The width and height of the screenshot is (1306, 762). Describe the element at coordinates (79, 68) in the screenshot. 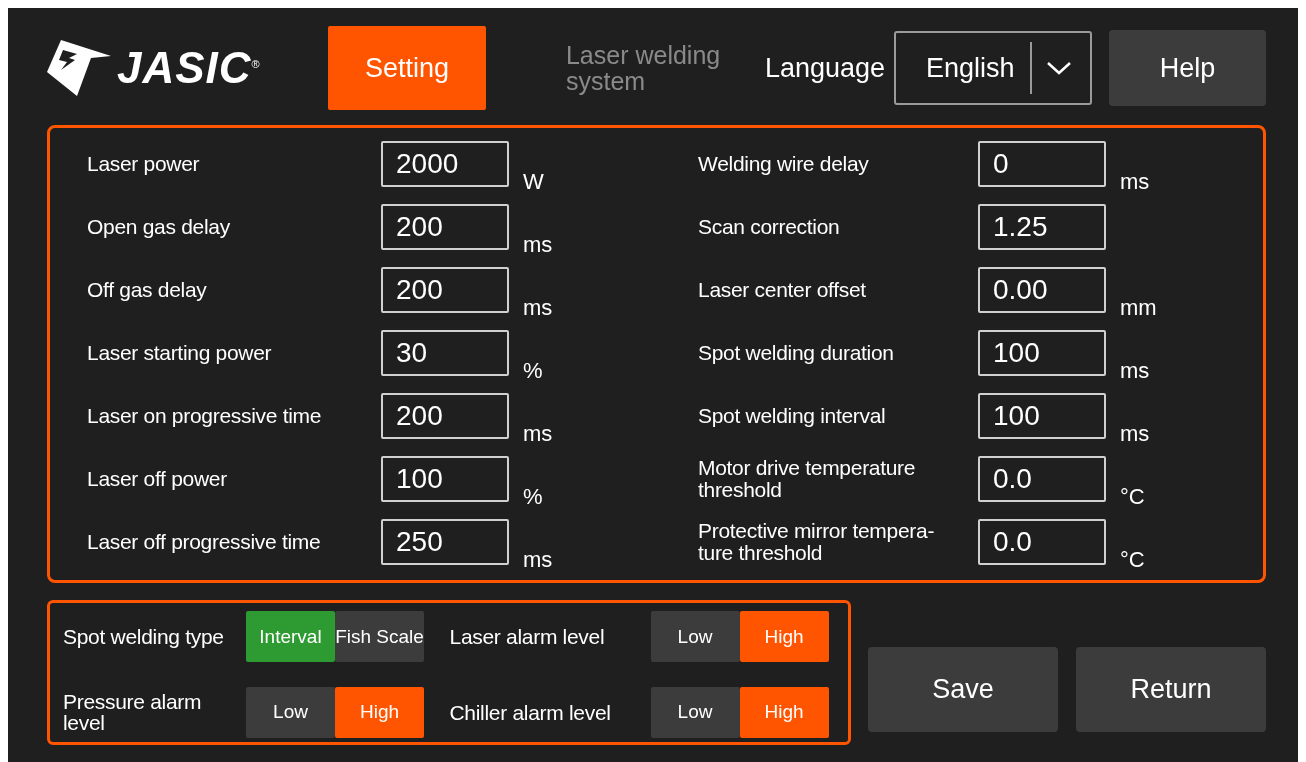

I see `logo-icon` at that location.